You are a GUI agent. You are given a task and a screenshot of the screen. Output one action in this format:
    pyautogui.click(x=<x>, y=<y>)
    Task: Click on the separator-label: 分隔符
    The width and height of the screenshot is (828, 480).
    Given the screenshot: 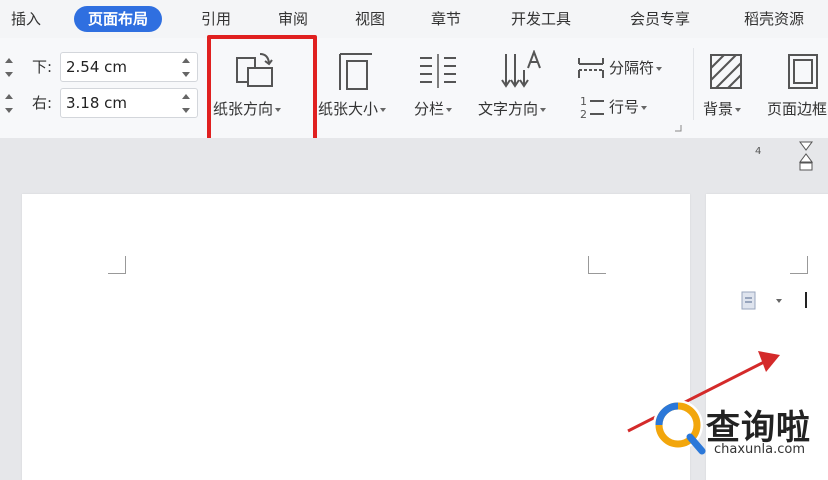 What is the action you would take?
    pyautogui.click(x=632, y=68)
    